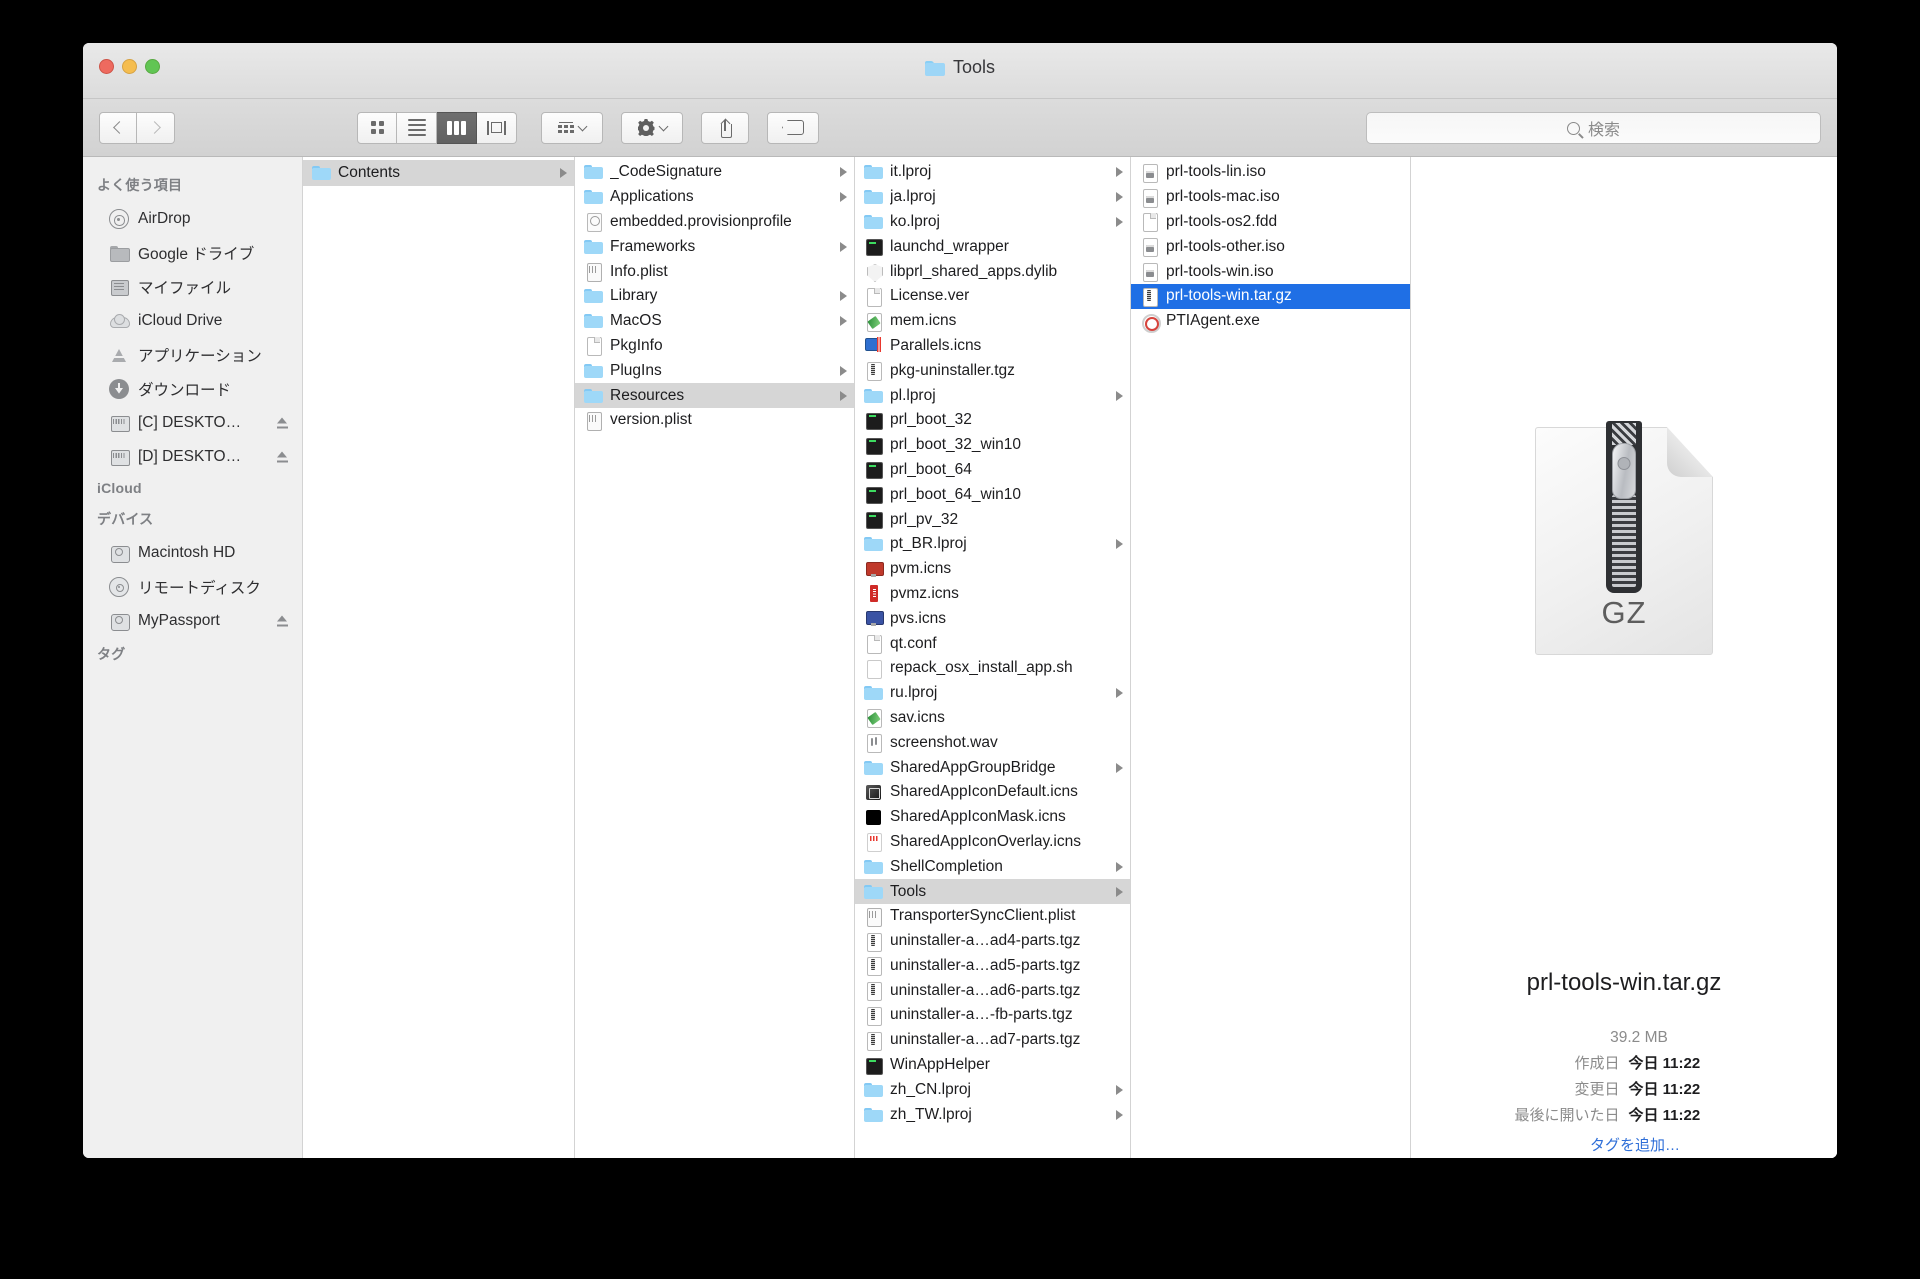 The height and width of the screenshot is (1279, 1920). What do you see at coordinates (992, 197) in the screenshot?
I see `file-row: ja.lproj` at bounding box center [992, 197].